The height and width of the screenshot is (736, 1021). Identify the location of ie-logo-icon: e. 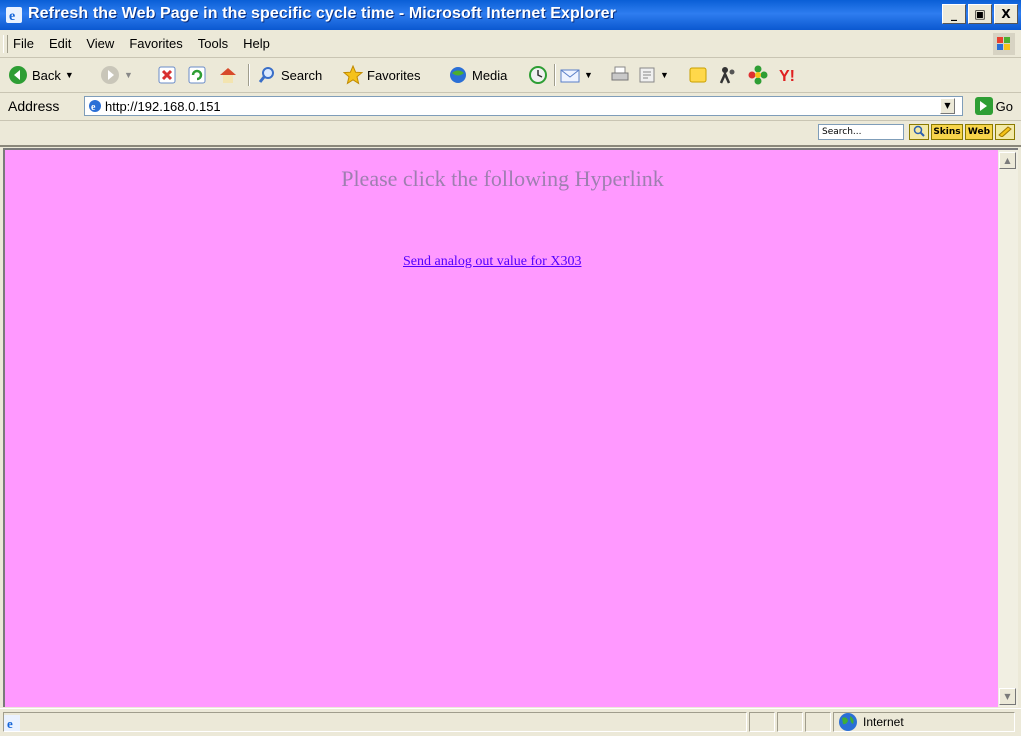
(14, 15).